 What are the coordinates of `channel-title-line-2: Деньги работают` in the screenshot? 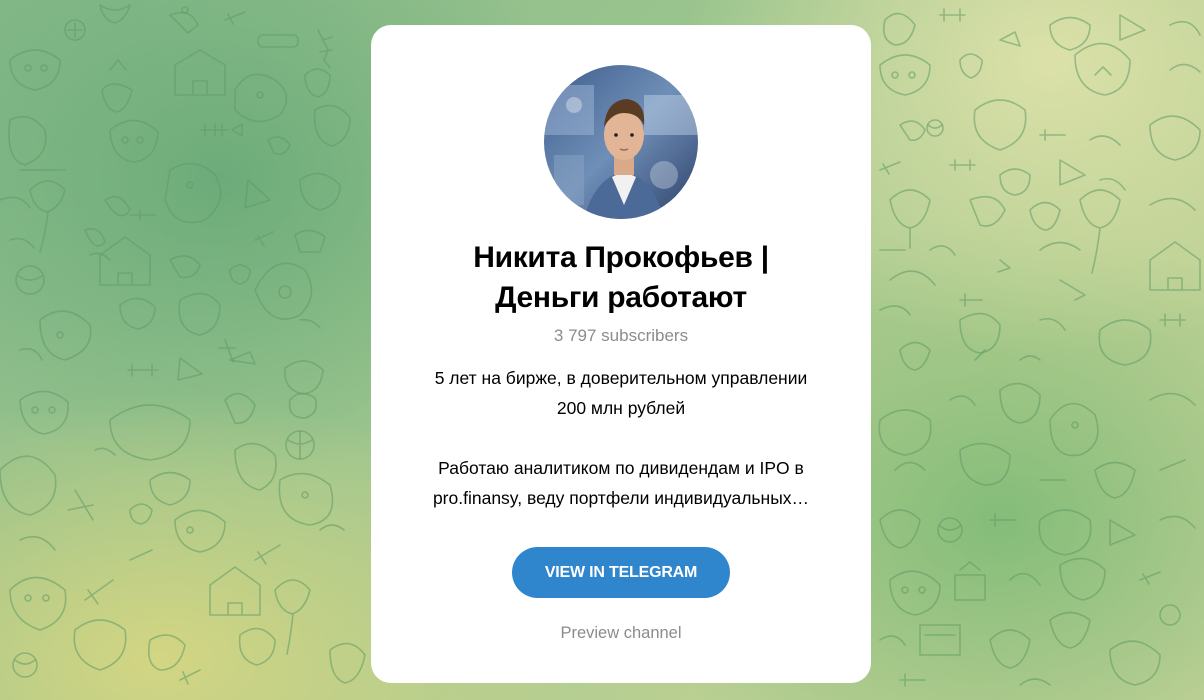 It's located at (621, 297).